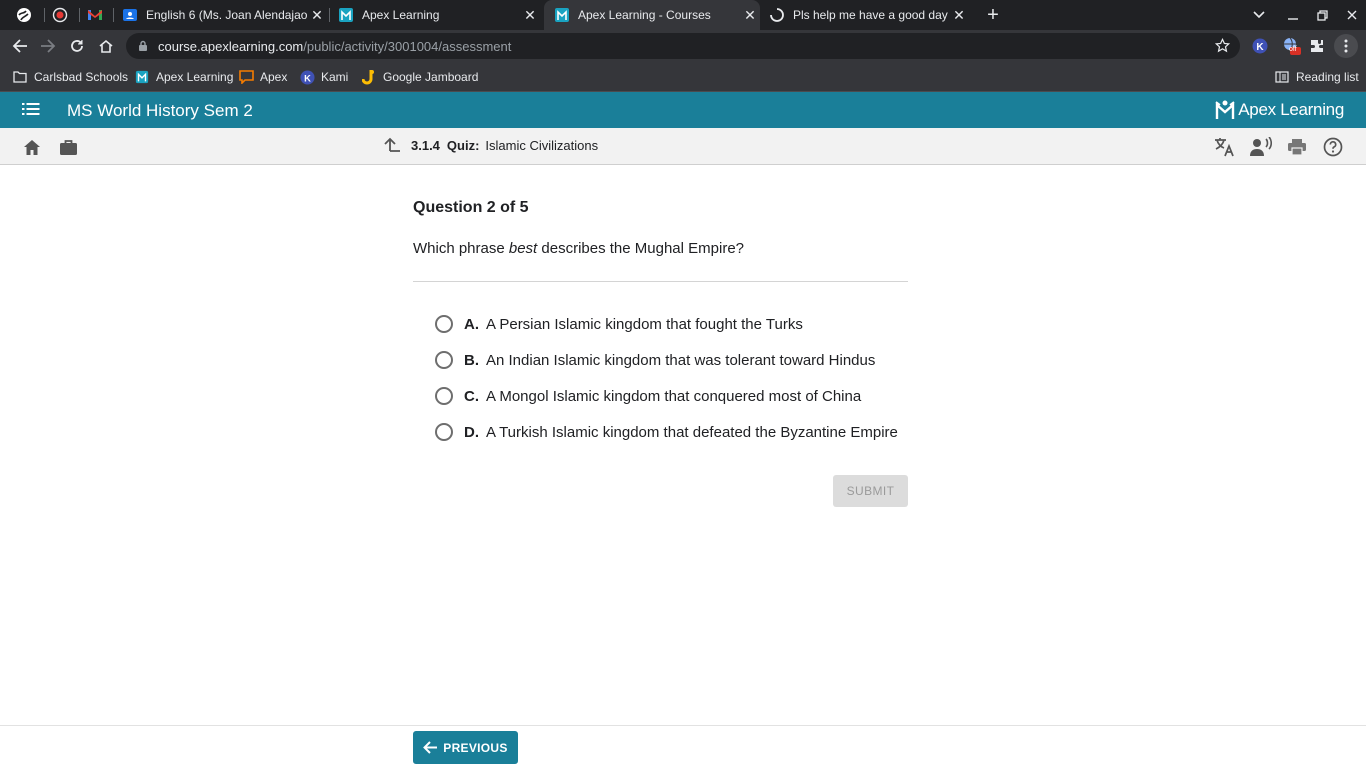 This screenshot has height=768, width=1366. Describe the element at coordinates (1346, 46) in the screenshot. I see `more-menu-icon` at that location.